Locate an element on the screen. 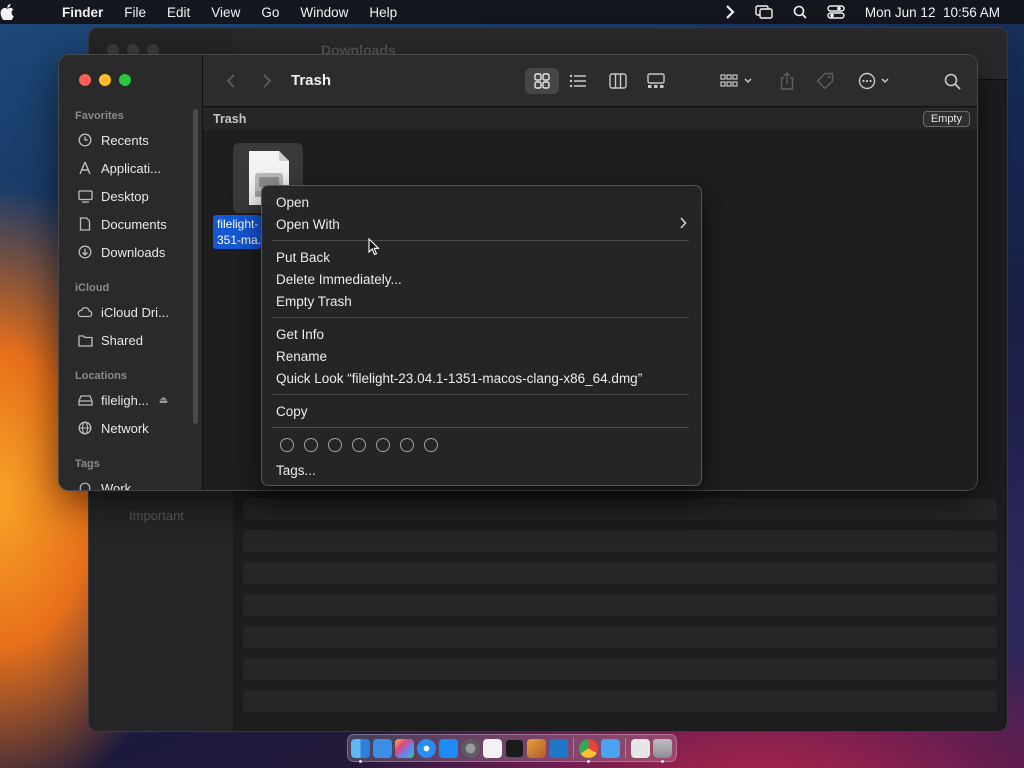  finder-toolbar: Trash is located at coordinates (590, 81).